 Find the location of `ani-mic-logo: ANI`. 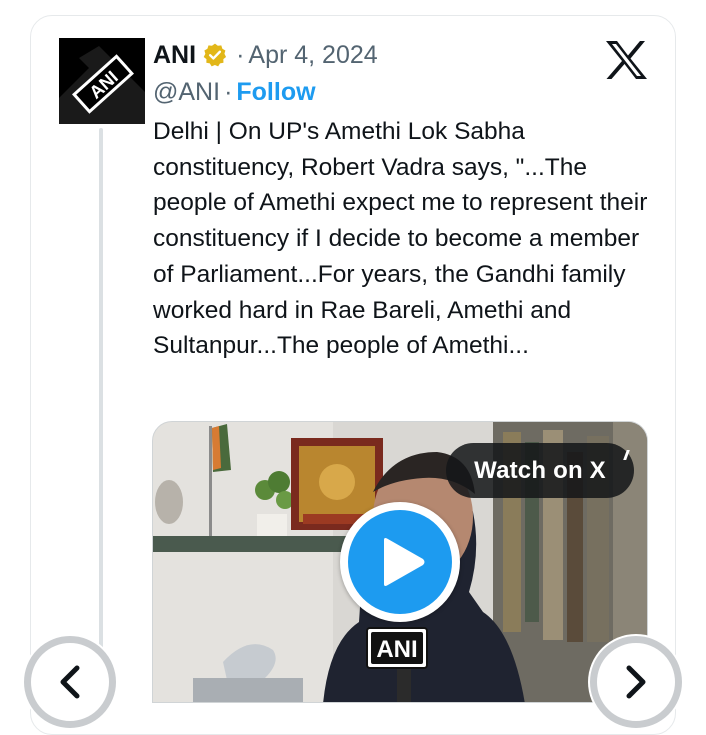

ani-mic-logo: ANI is located at coordinates (397, 648).